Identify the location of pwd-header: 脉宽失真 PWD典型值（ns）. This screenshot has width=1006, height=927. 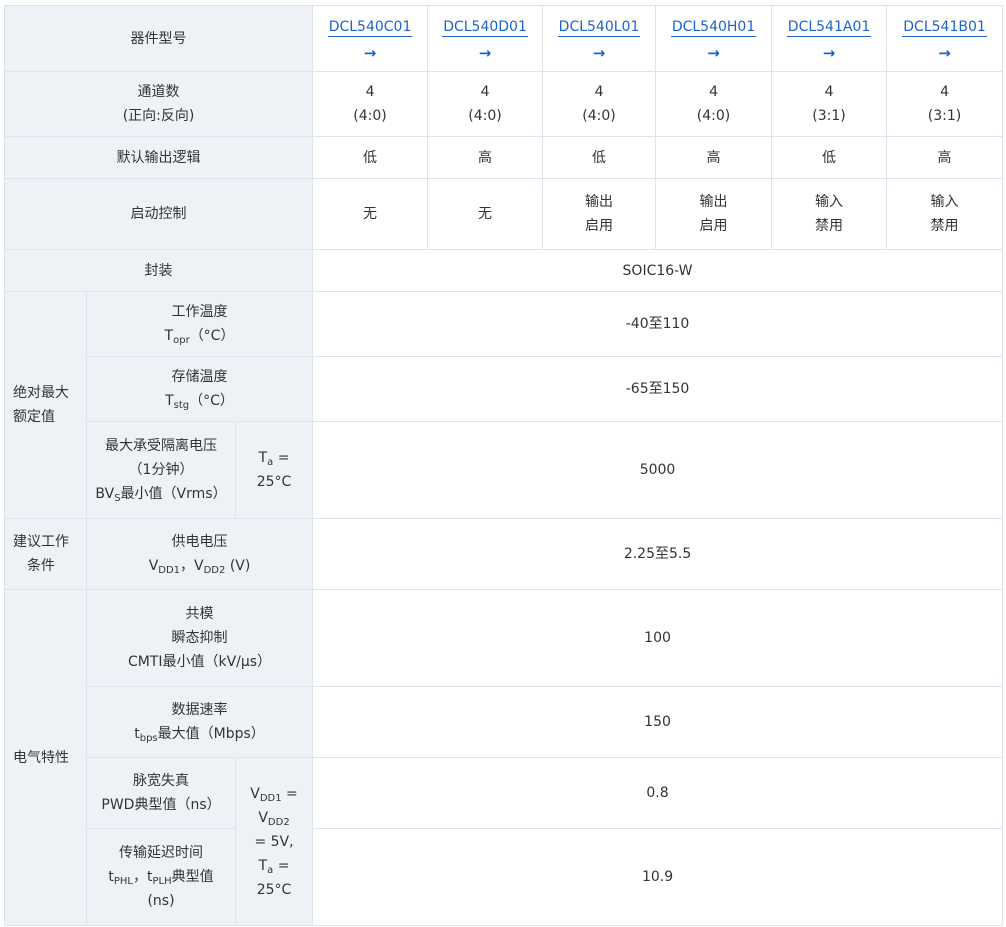
(161, 793).